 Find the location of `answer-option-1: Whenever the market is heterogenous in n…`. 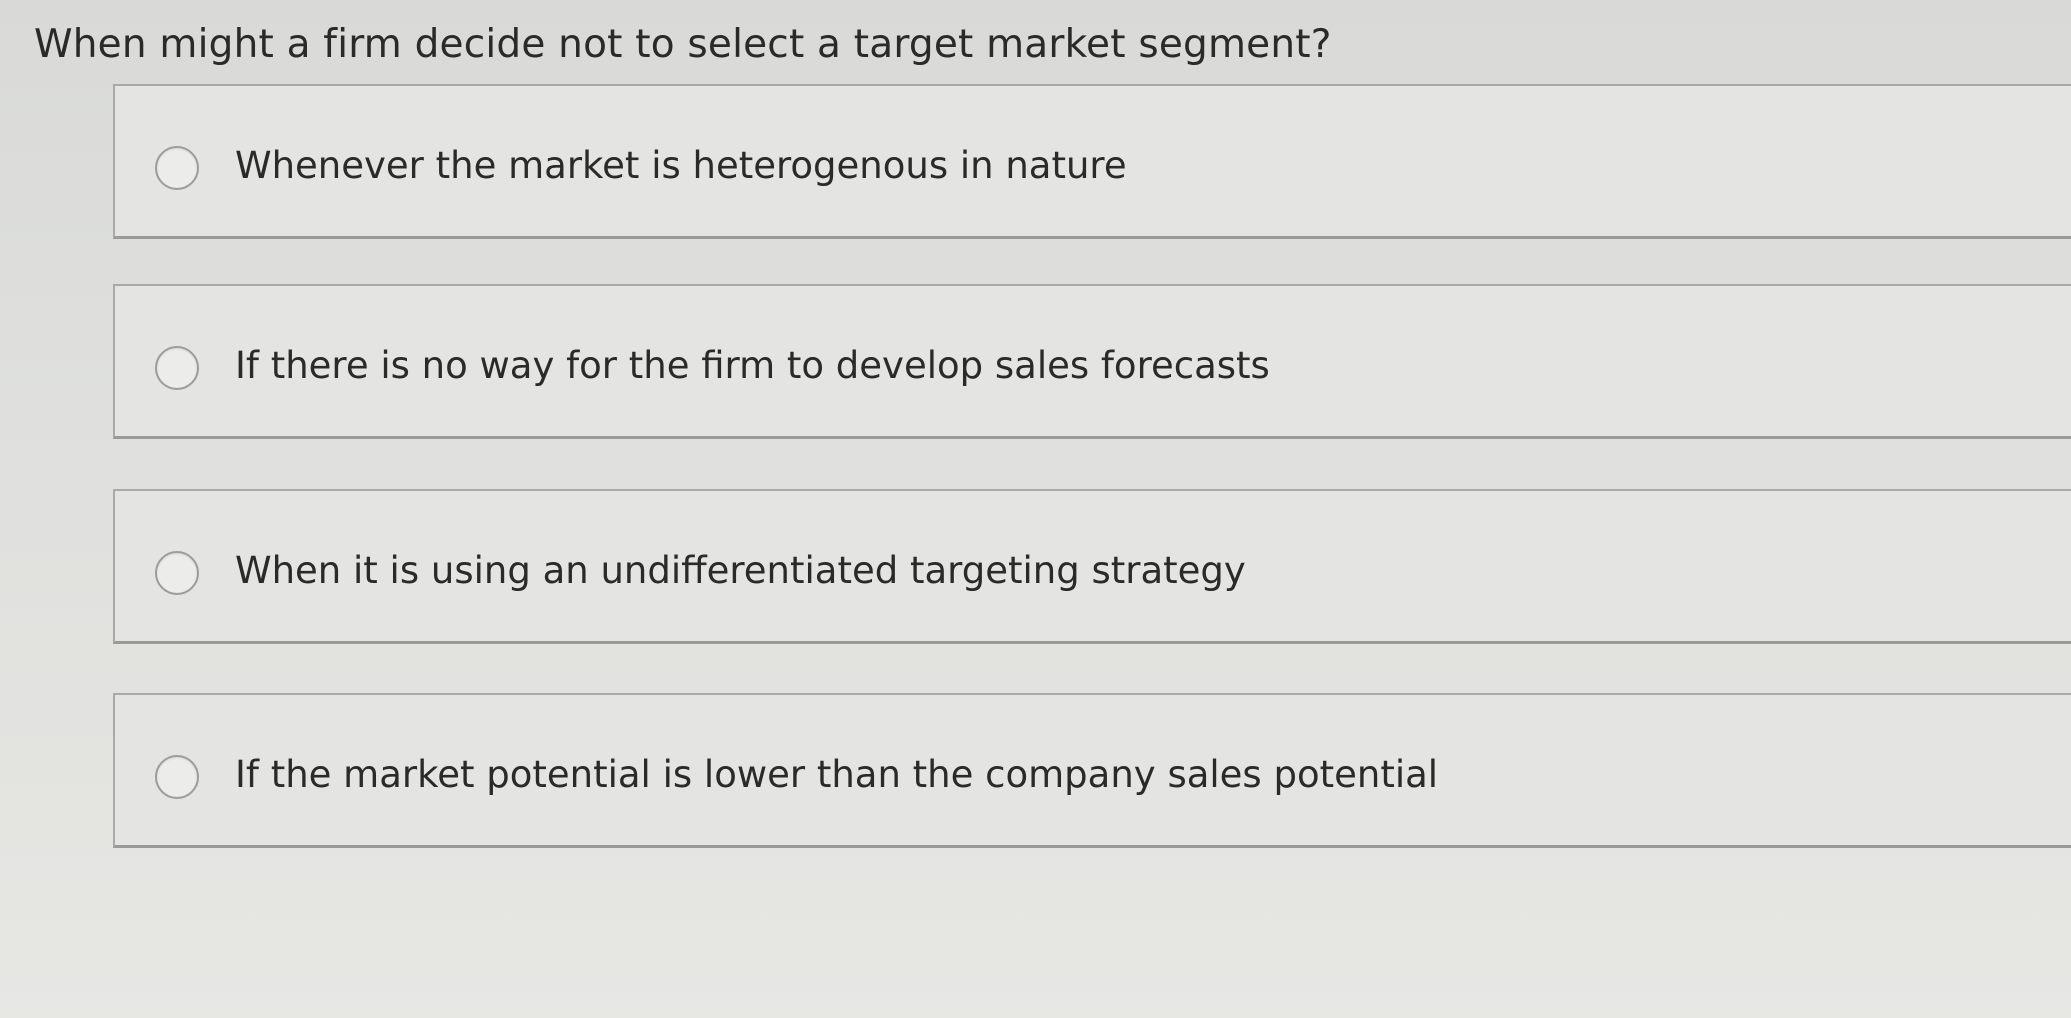

answer-option-1: Whenever the market is heterogenous in n… is located at coordinates (1092, 161).